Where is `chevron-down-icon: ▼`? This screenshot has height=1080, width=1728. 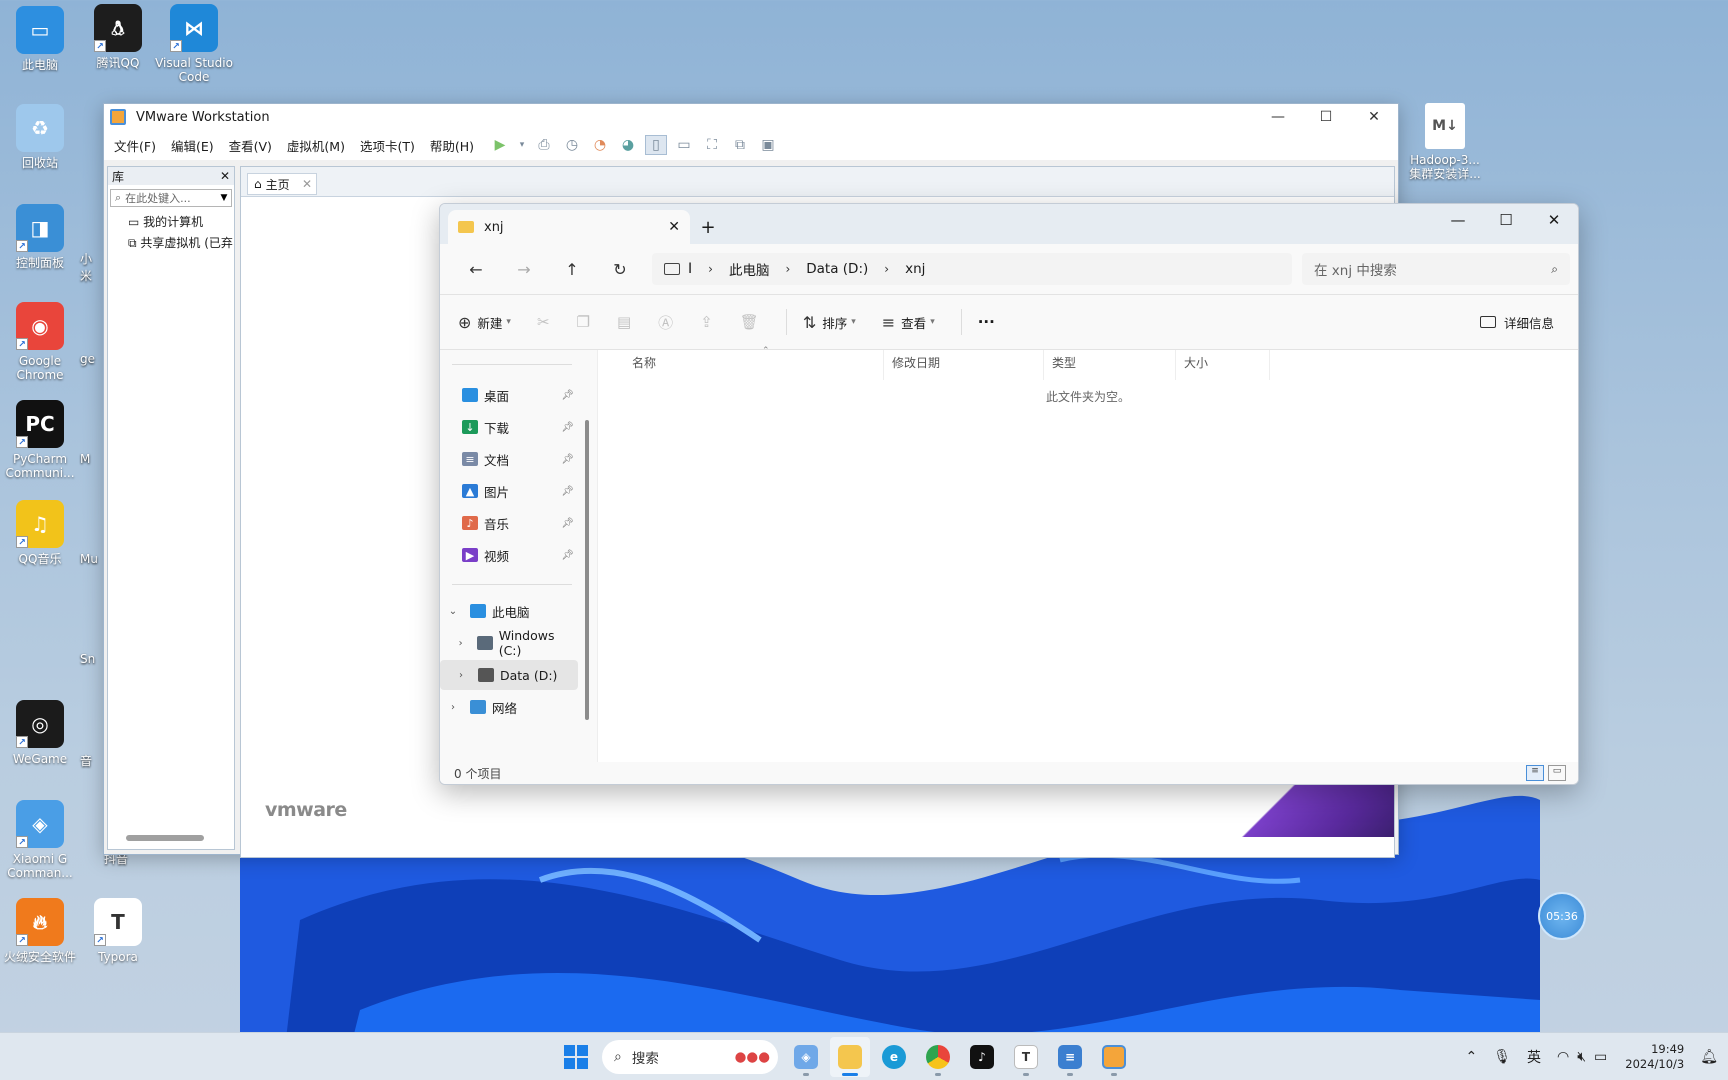 chevron-down-icon: ▼ is located at coordinates (224, 198).